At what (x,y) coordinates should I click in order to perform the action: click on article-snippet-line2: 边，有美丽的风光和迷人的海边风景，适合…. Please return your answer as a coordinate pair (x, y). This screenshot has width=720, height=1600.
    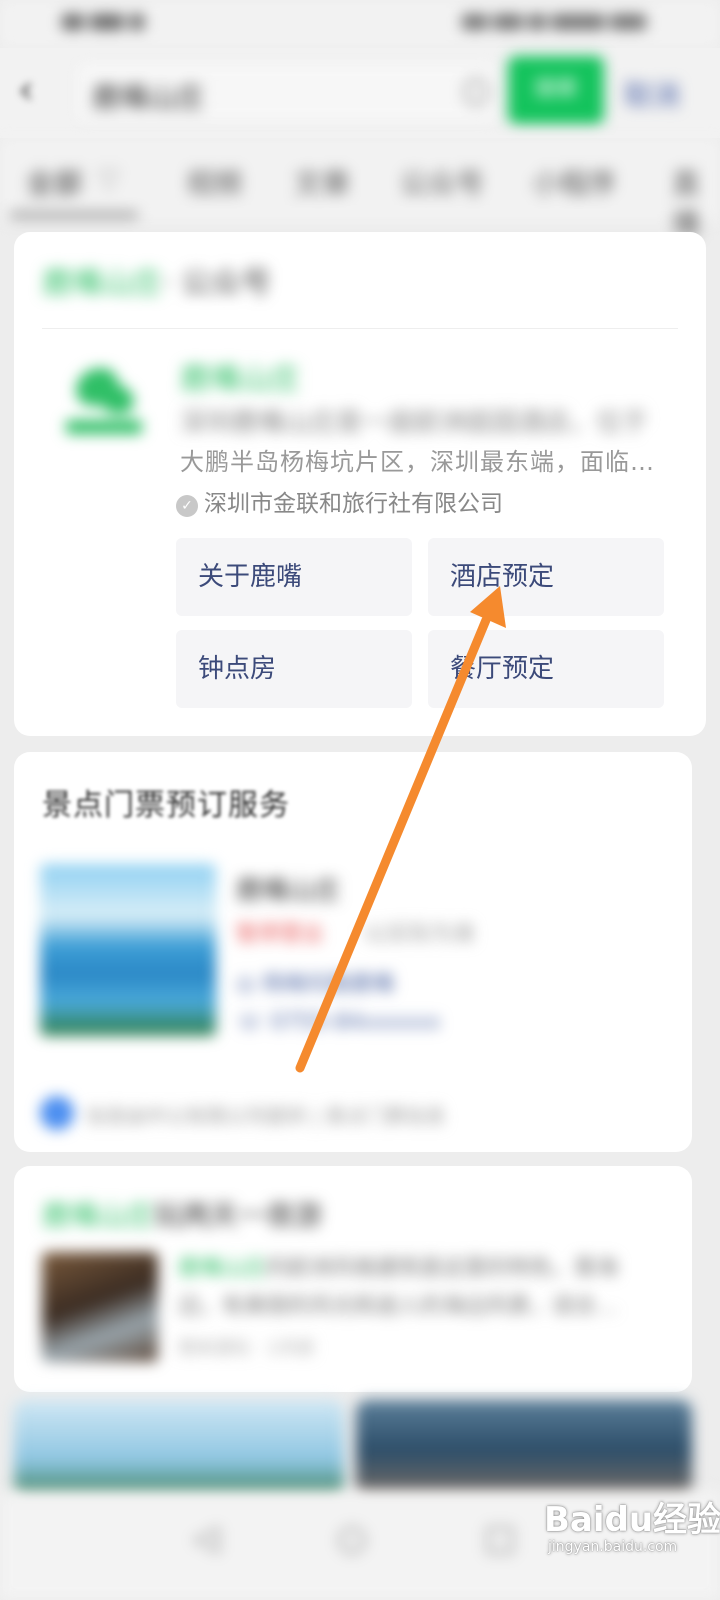
    Looking at the image, I should click on (398, 1306).